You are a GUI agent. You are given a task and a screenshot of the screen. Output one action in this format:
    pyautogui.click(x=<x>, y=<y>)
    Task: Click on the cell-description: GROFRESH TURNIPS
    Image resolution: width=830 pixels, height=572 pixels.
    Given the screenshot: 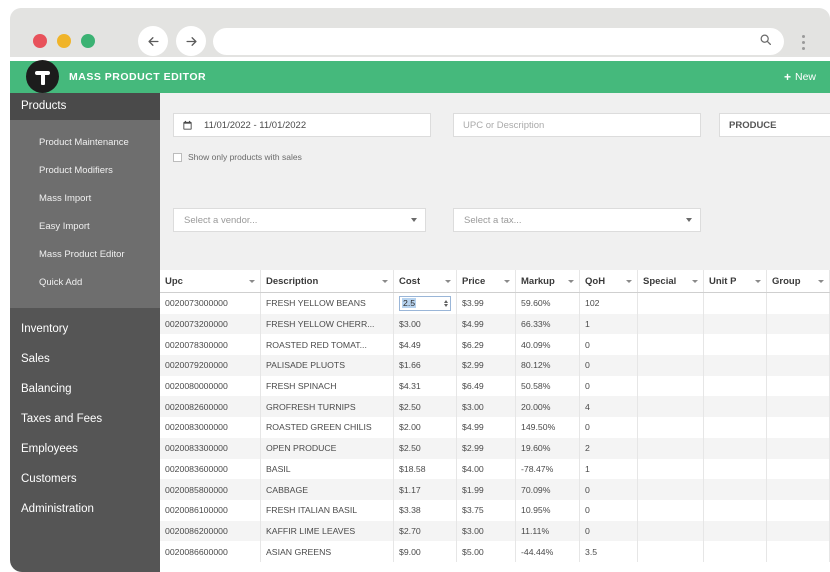 What is the action you would take?
    pyautogui.click(x=327, y=407)
    